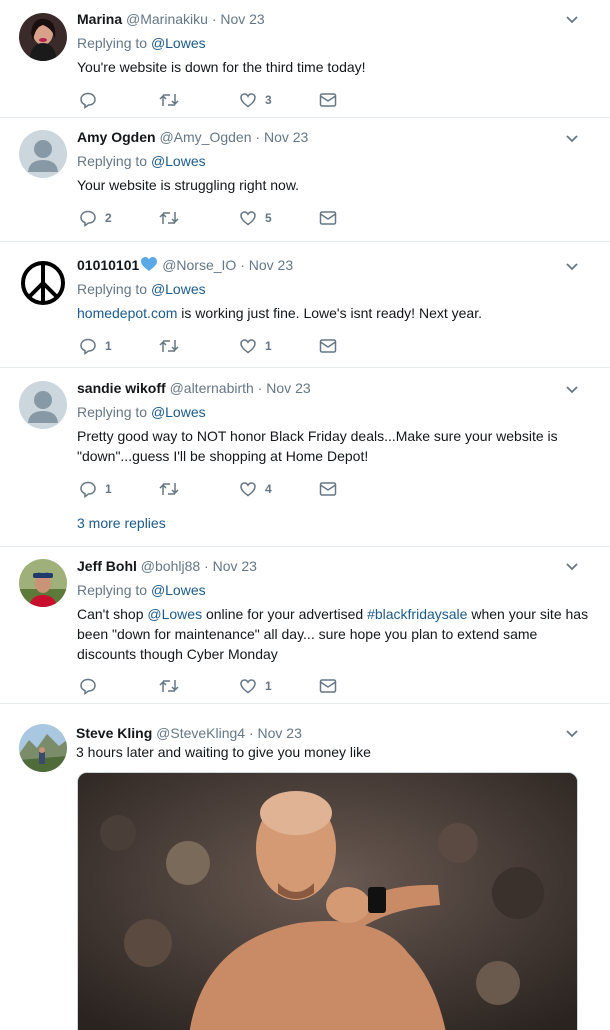 The width and height of the screenshot is (610, 1030). Describe the element at coordinates (107, 566) in the screenshot. I see `display-name: Jeff Bohl` at that location.